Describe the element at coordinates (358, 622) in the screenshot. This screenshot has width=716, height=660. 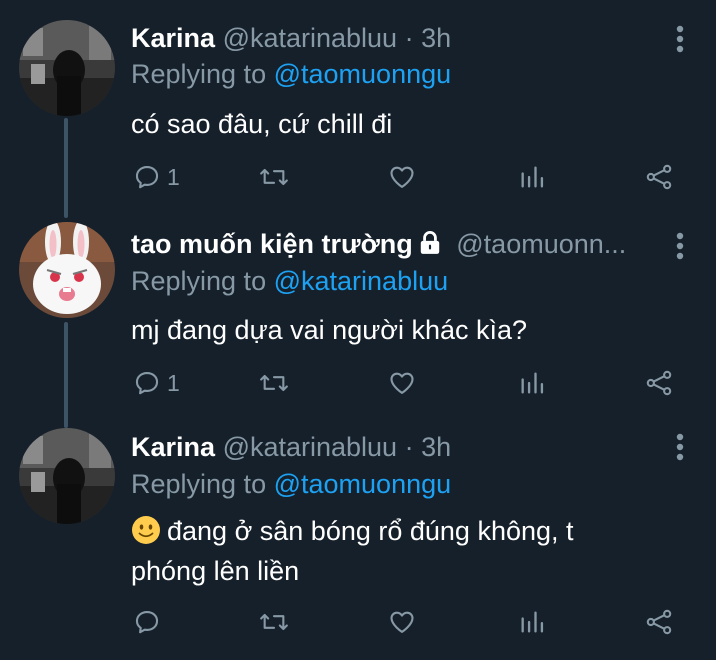
I see `tweet-actions` at that location.